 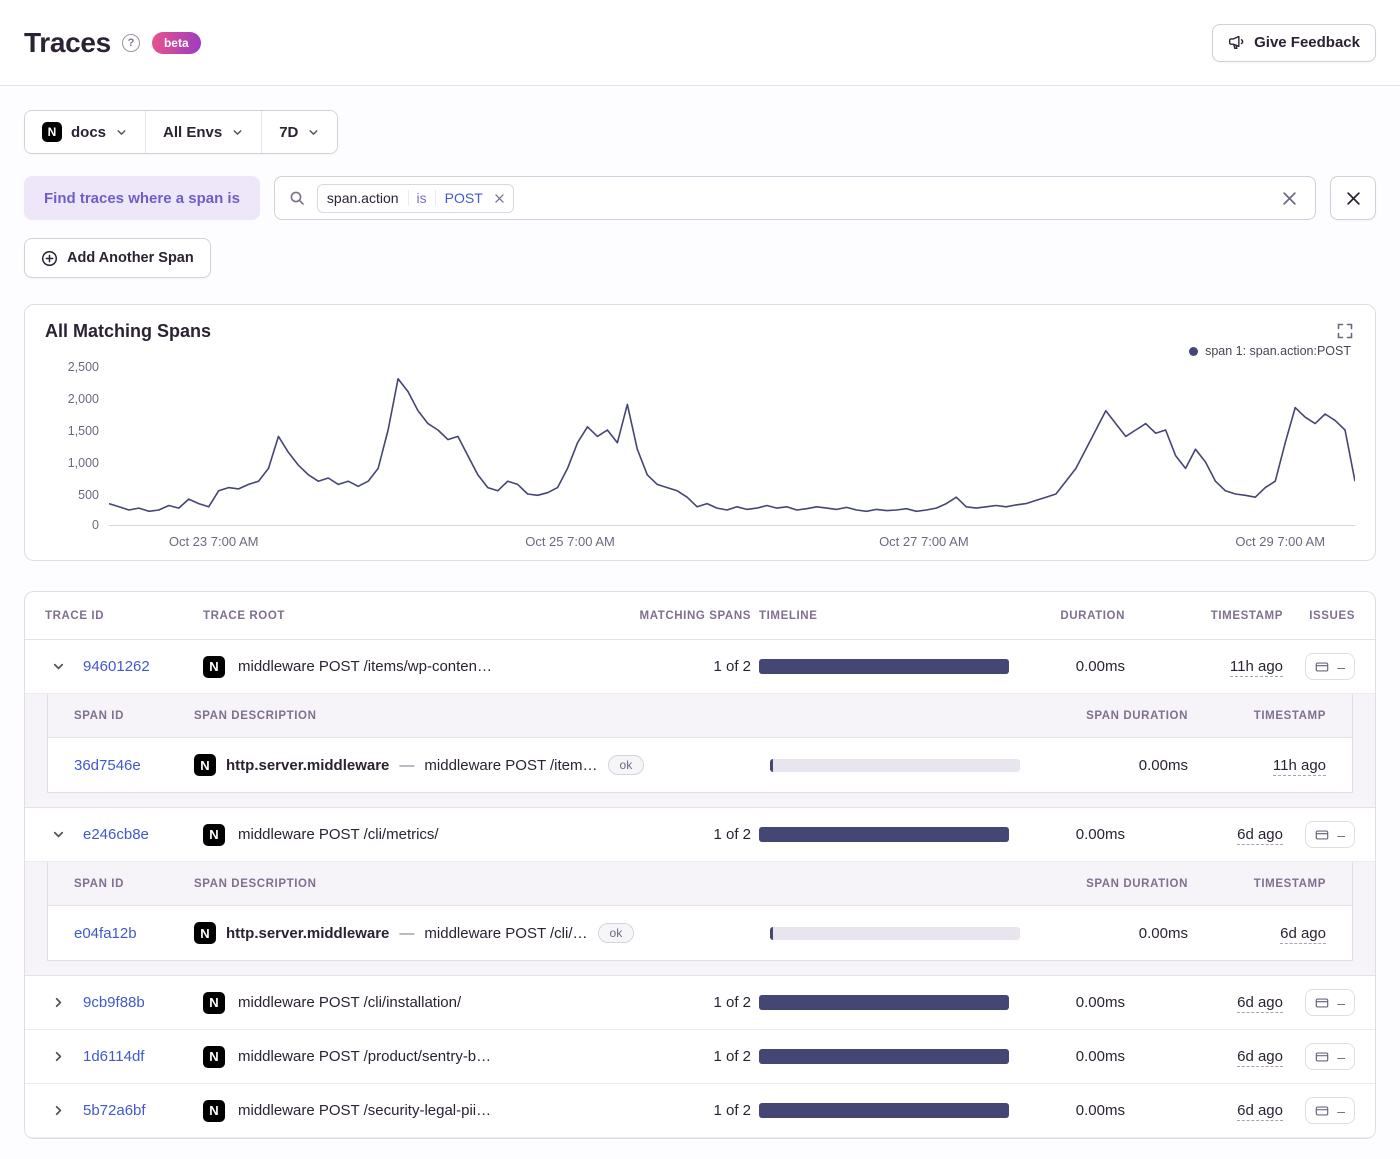 What do you see at coordinates (130, 933) in the screenshot?
I see `span-id-link: e04fa12b` at bounding box center [130, 933].